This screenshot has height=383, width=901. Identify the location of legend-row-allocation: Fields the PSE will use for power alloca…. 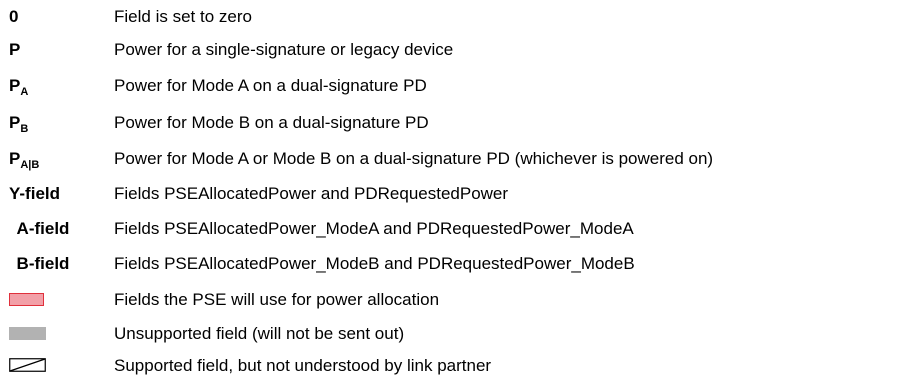
(450, 300).